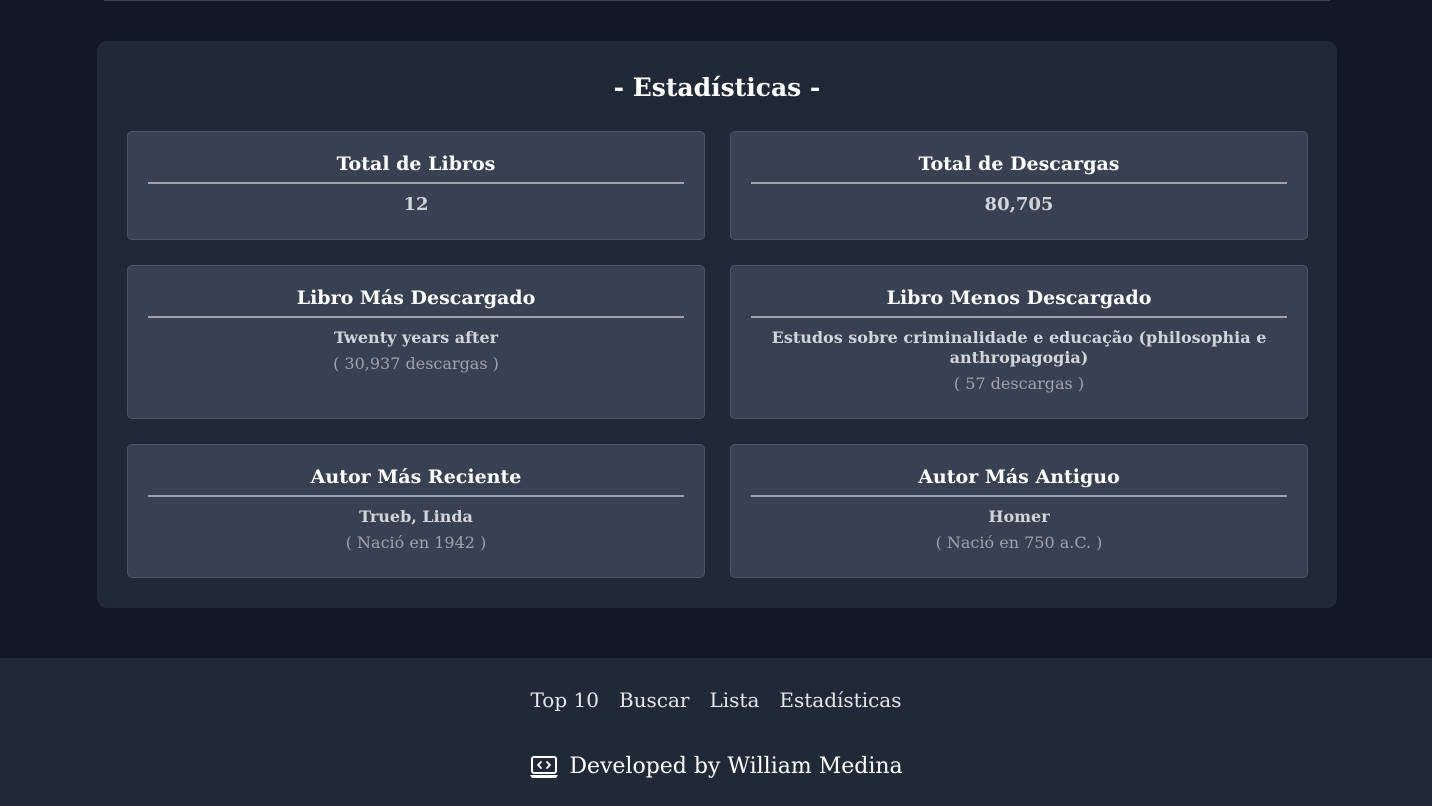  What do you see at coordinates (717, 87) in the screenshot?
I see `statistics-title: - Estadísticas -` at bounding box center [717, 87].